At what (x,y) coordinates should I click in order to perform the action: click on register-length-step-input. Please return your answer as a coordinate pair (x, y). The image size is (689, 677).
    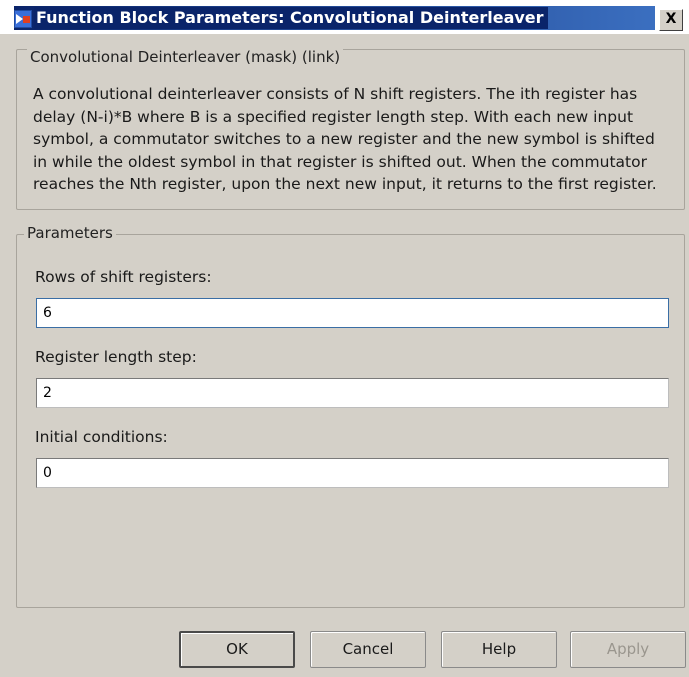
    Looking at the image, I should click on (352, 393).